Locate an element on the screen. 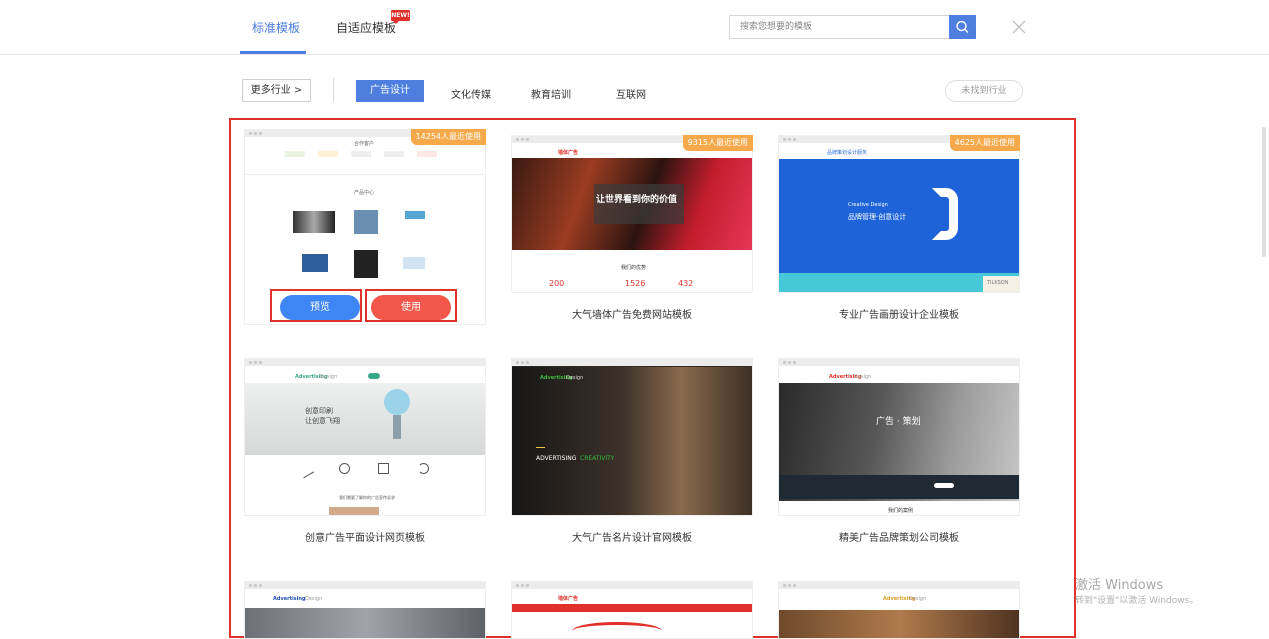 Image resolution: width=1269 pixels, height=639 pixels. search-button is located at coordinates (962, 27).